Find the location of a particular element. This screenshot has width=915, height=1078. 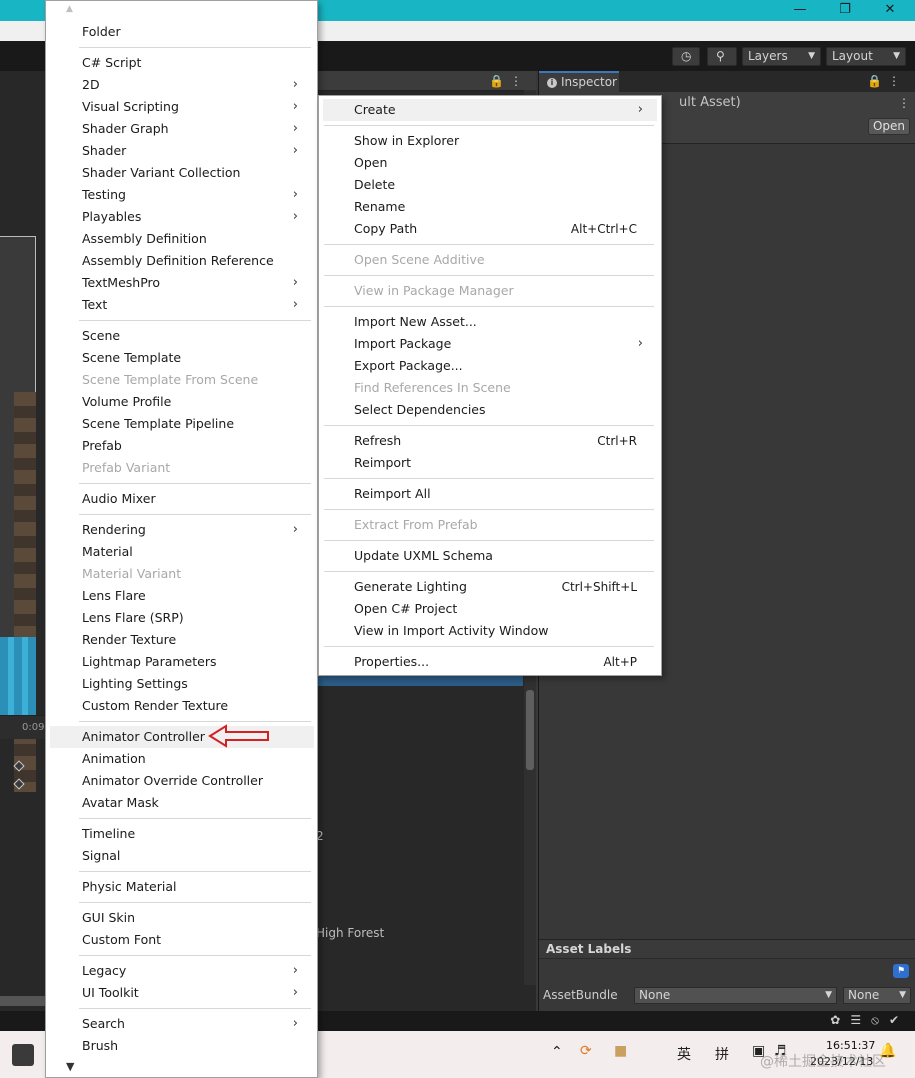

context-menu-item-open: Open is located at coordinates (490, 163).